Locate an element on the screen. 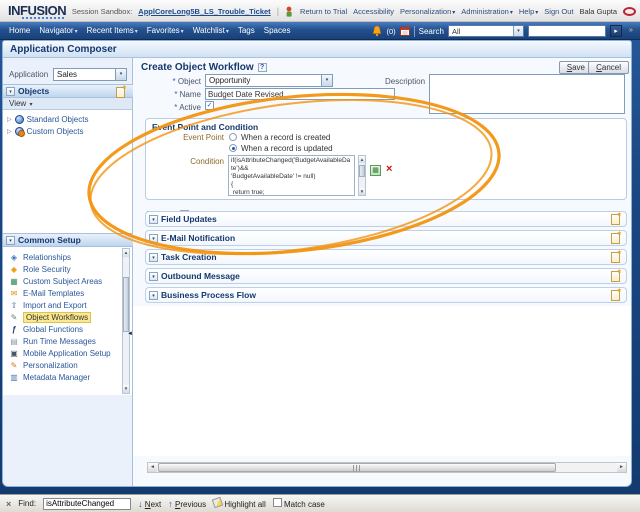 Image resolution: width=640 pixels, height=512 pixels. advanced-search-icon: » is located at coordinates (631, 31).